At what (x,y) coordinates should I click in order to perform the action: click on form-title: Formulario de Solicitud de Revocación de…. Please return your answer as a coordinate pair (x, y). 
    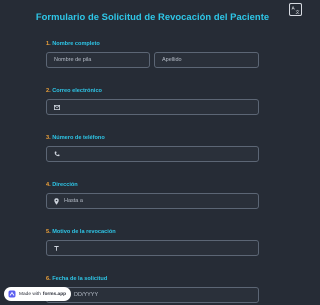
    Looking at the image, I should click on (152, 16).